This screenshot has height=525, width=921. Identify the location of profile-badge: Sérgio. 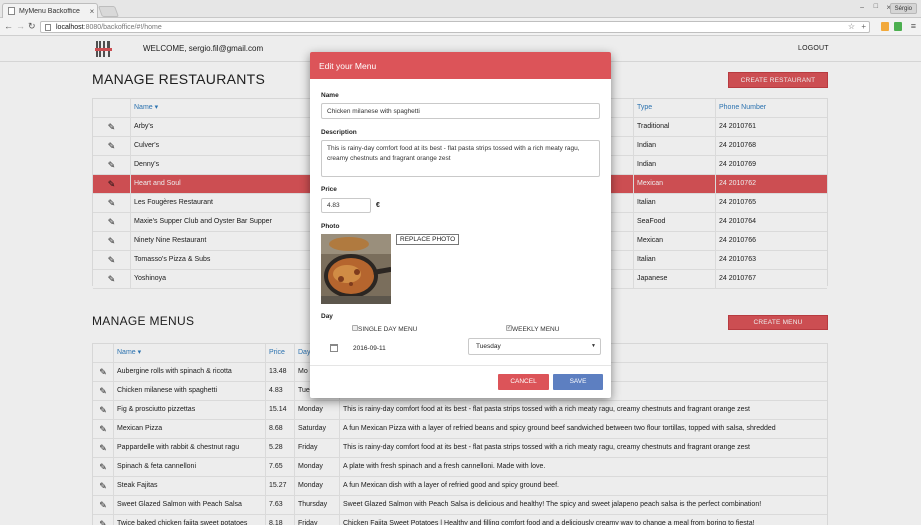
(903, 8).